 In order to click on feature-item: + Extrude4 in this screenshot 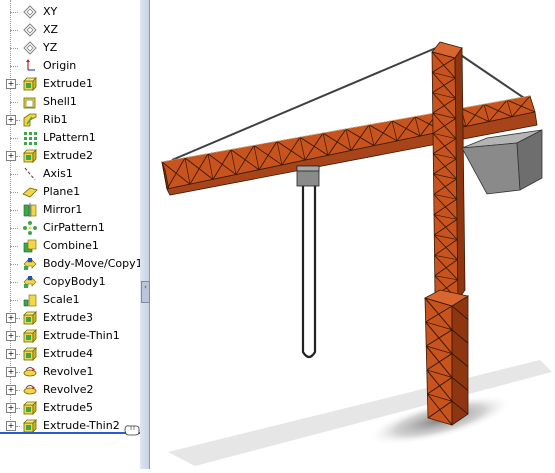, I will do `click(70, 354)`.